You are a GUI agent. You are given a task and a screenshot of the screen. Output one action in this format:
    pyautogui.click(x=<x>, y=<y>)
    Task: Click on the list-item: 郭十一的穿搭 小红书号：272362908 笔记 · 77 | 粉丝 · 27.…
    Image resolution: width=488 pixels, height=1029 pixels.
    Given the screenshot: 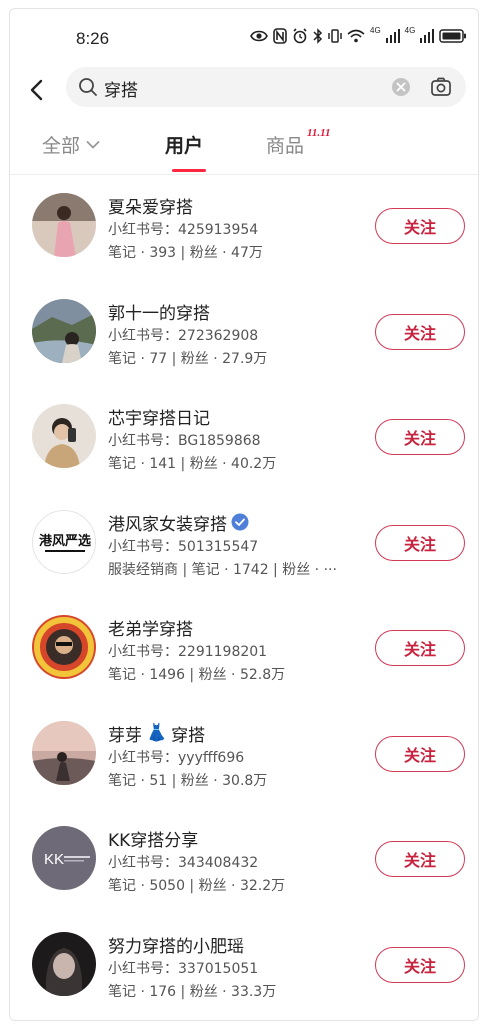 What is the action you would take?
    pyautogui.click(x=244, y=338)
    